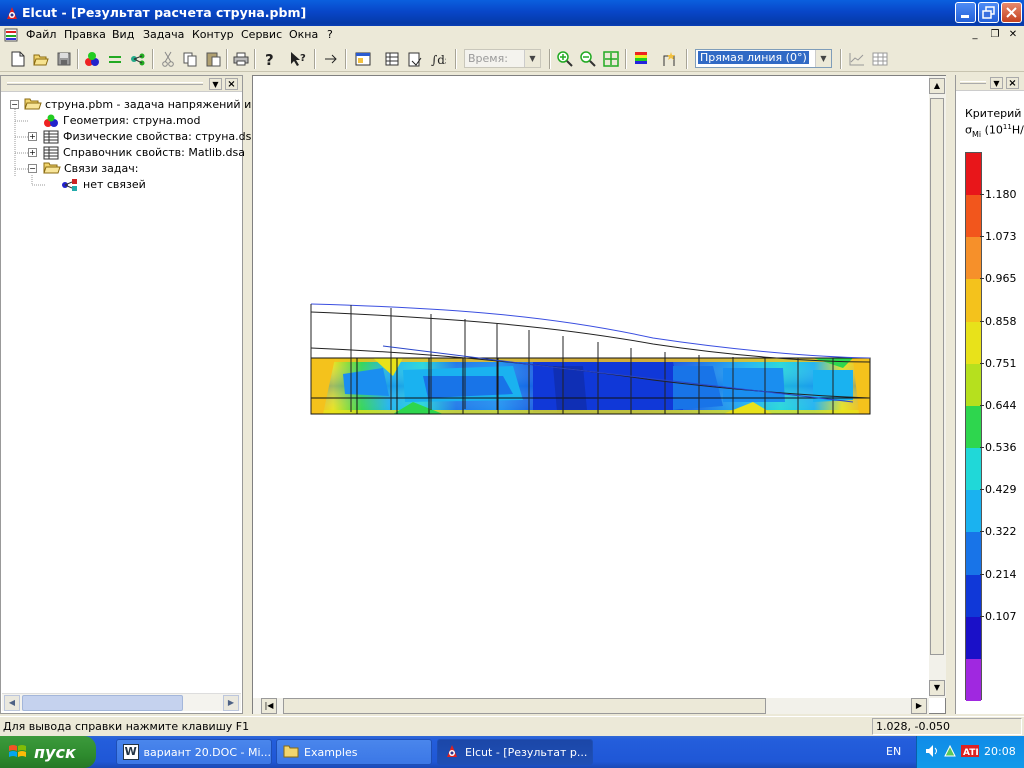 Image resolution: width=1024 pixels, height=768 pixels. I want to click on table-view-icon, so click(392, 59).